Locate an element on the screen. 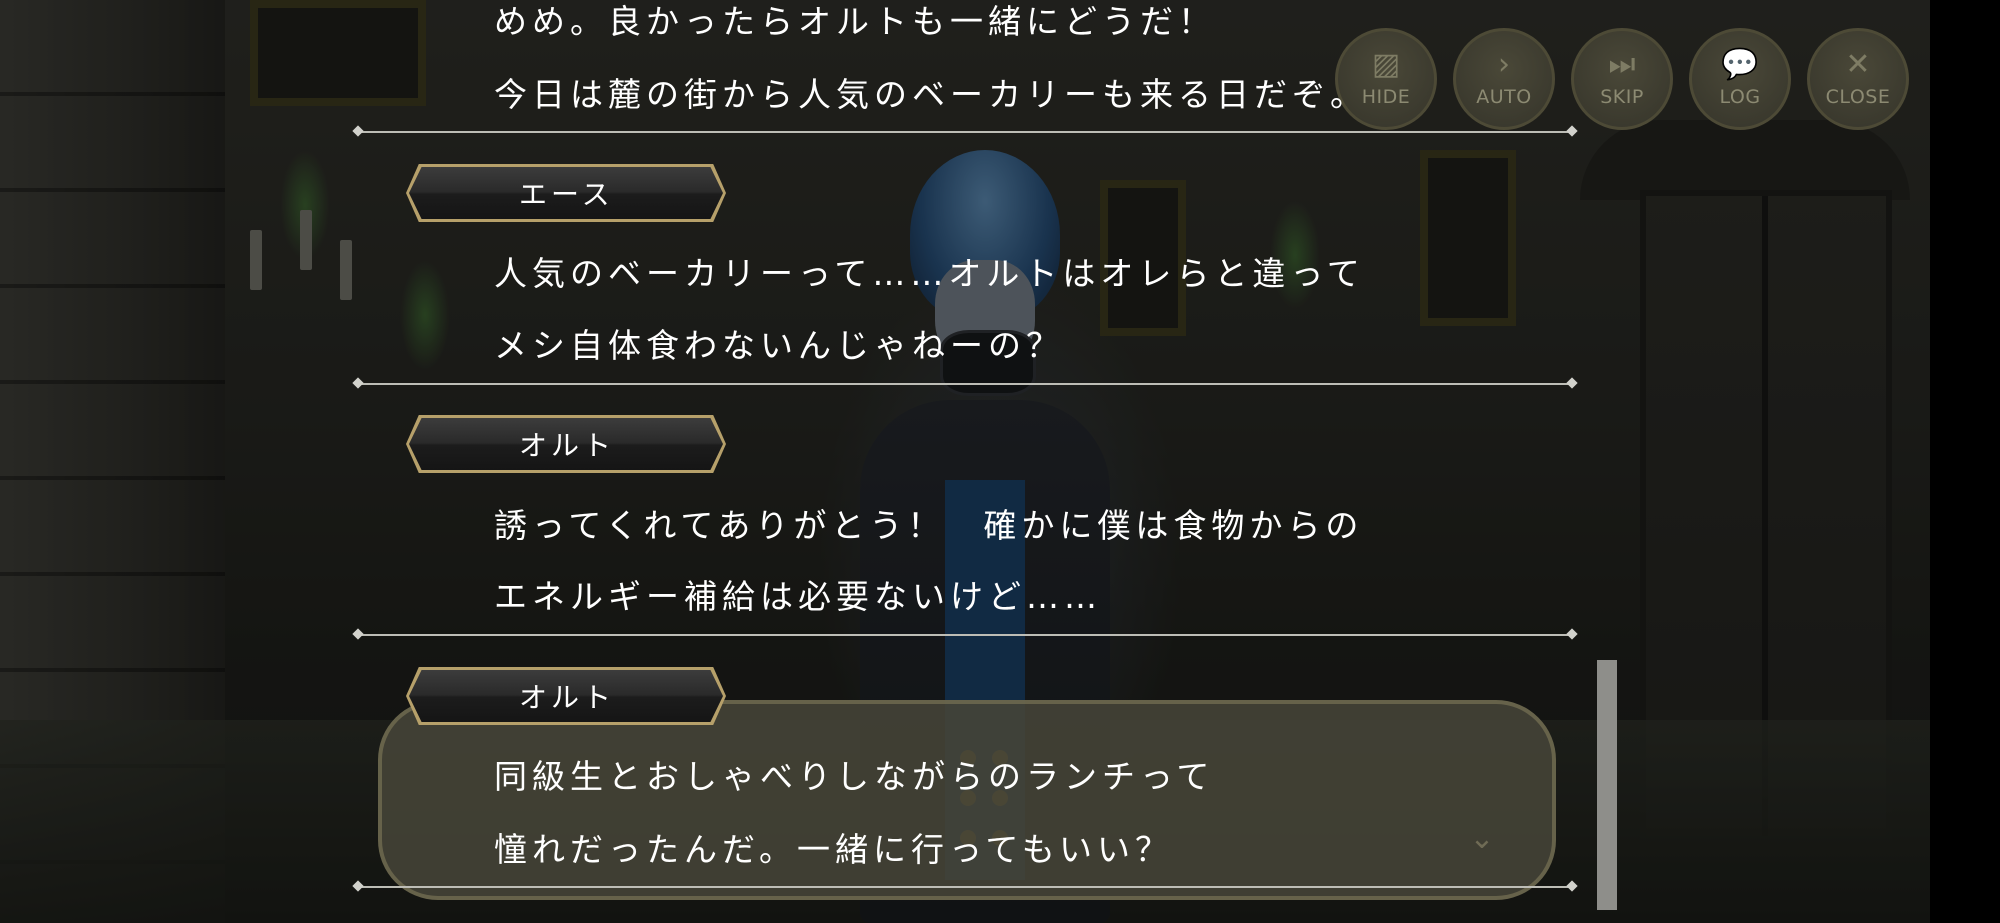 Image resolution: width=2000 pixels, height=923 pixels. control-bar: ▨ HIDE › AUTO ⏭ SKIP 💬 LOG ✕ CLOSE is located at coordinates (1622, 79).